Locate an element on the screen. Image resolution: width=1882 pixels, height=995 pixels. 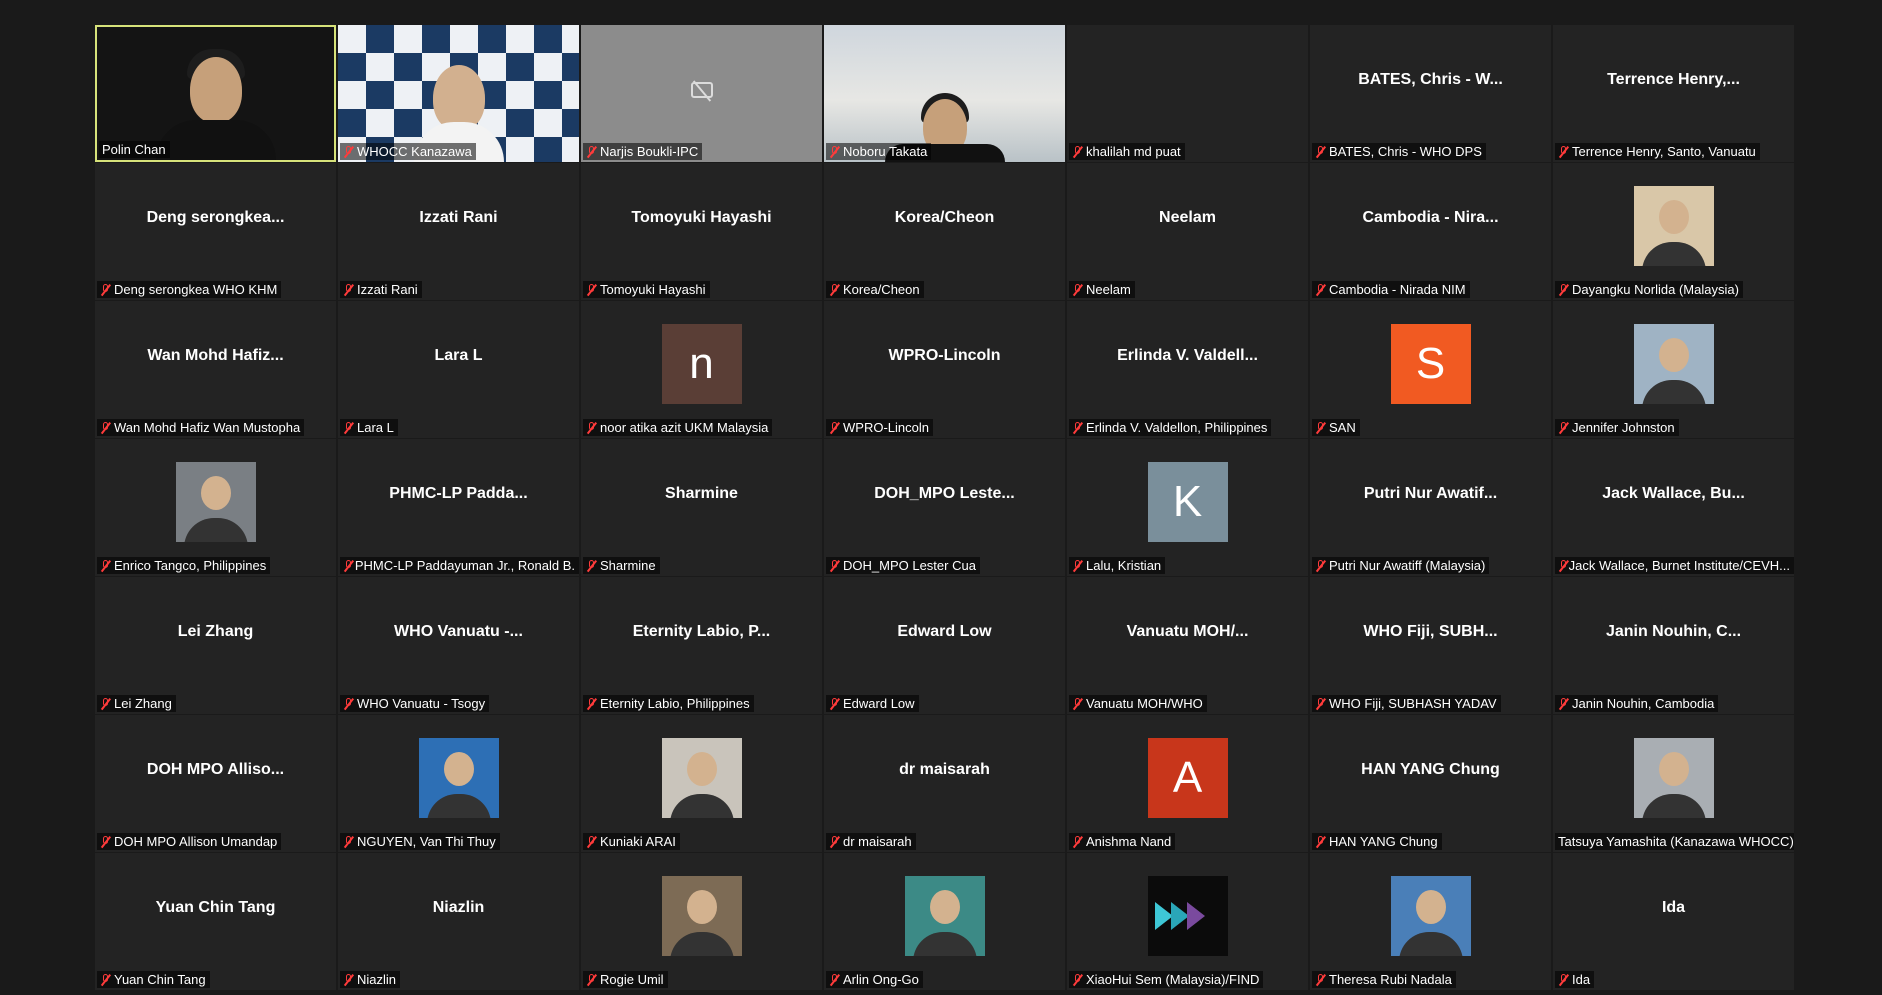
participant-display-name: HAN YANG Chung is located at coordinates (1430, 769).